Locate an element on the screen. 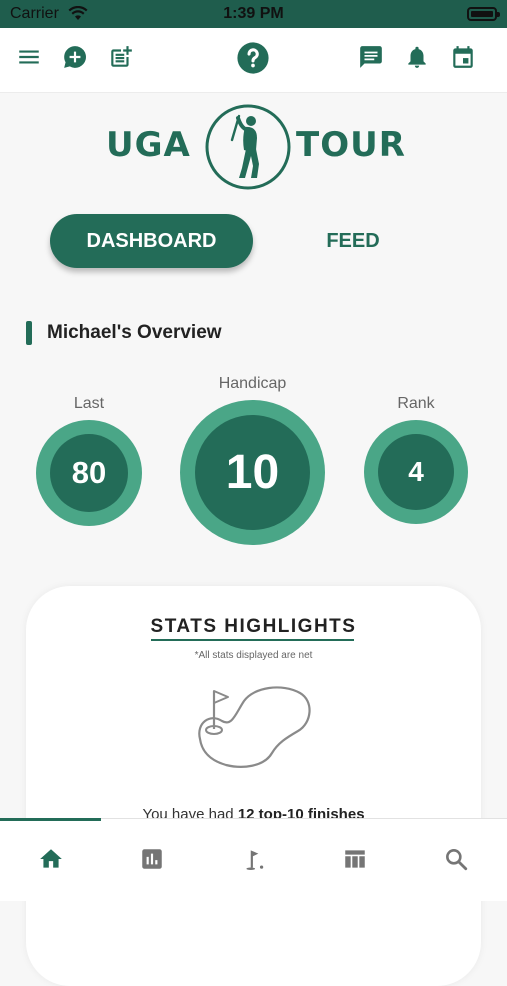 The image size is (507, 986). help-icon is located at coordinates (253, 58).